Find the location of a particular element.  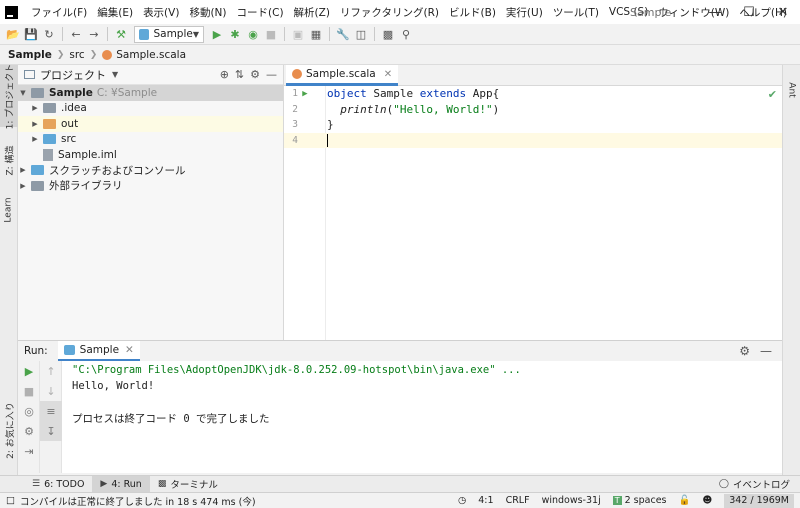

run-toolbar-secondary: ↑ ↓ ≡ ↧ is located at coordinates (51, 417).